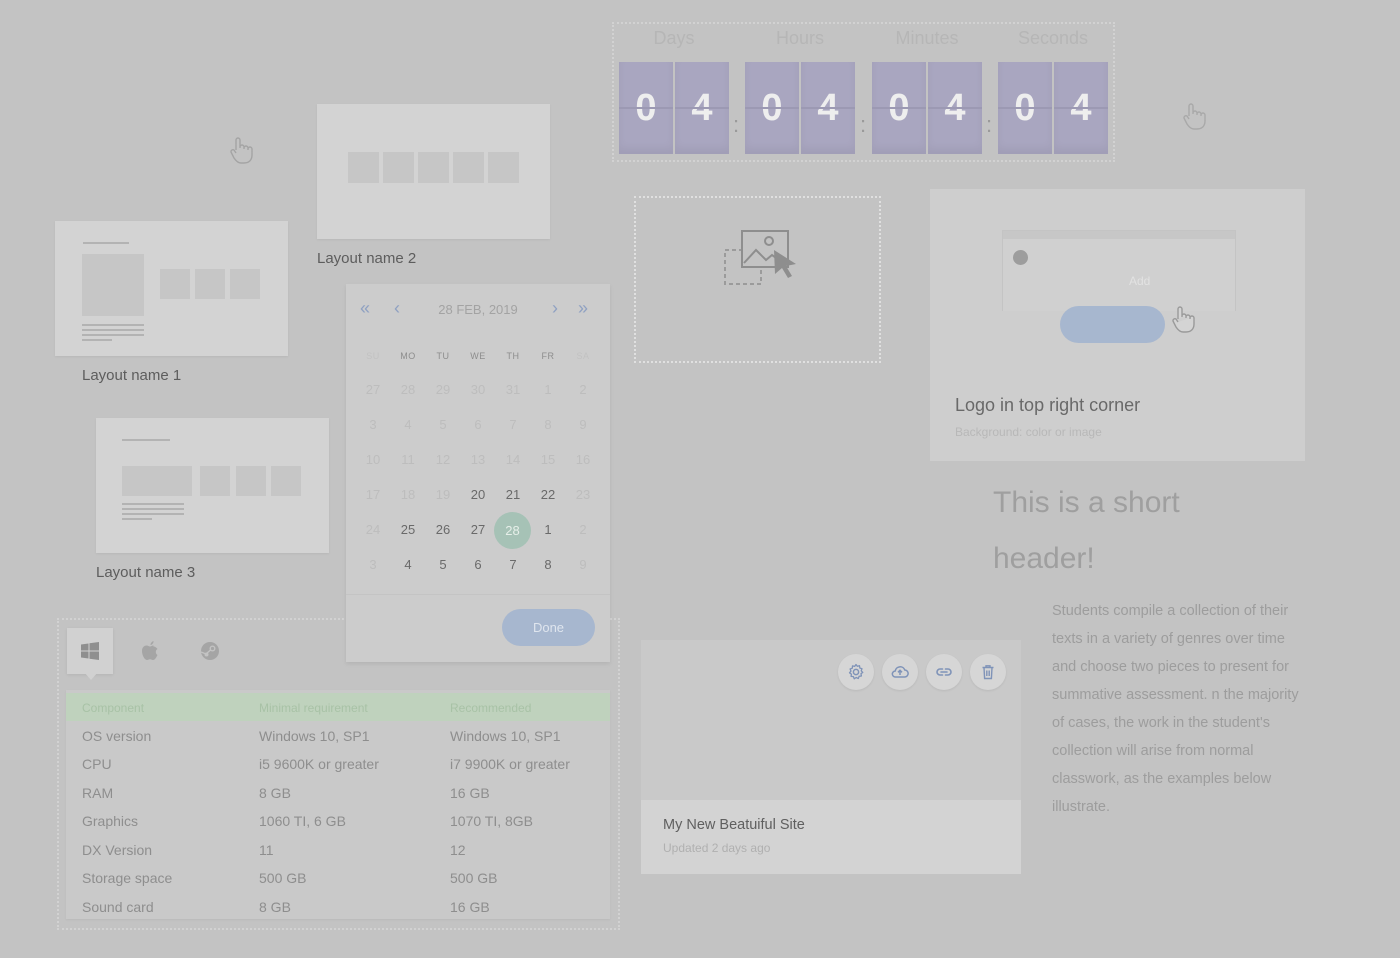 This screenshot has height=958, width=1400. I want to click on tab-apple, so click(150, 651).